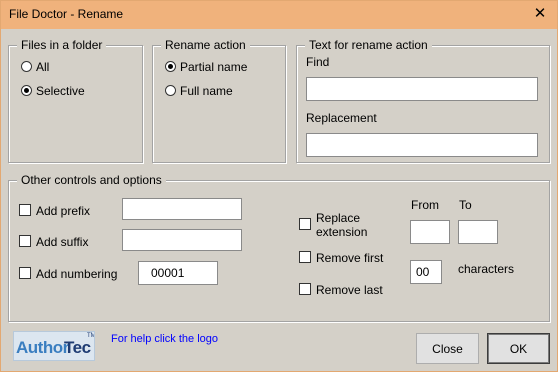 This screenshot has height=372, width=558. I want to click on close-window-button: ✕, so click(540, 15).